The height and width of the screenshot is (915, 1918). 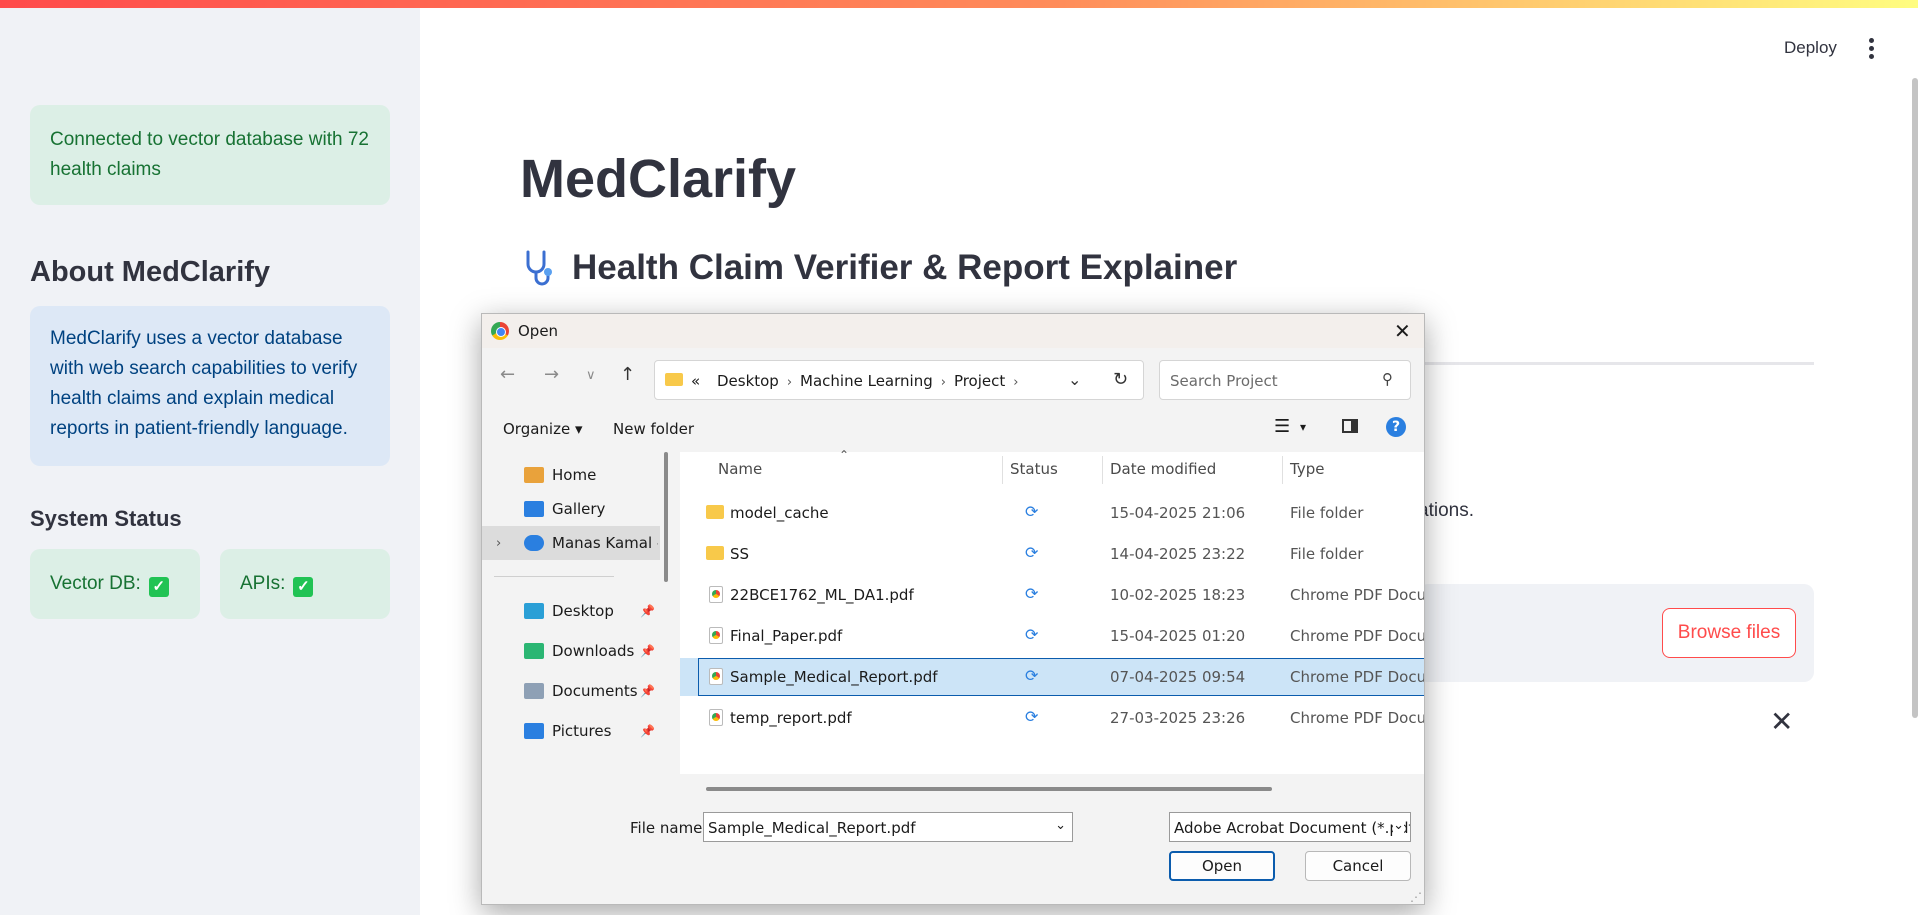 I want to click on file-date: 14-04-2025 23:22, so click(x=1178, y=554).